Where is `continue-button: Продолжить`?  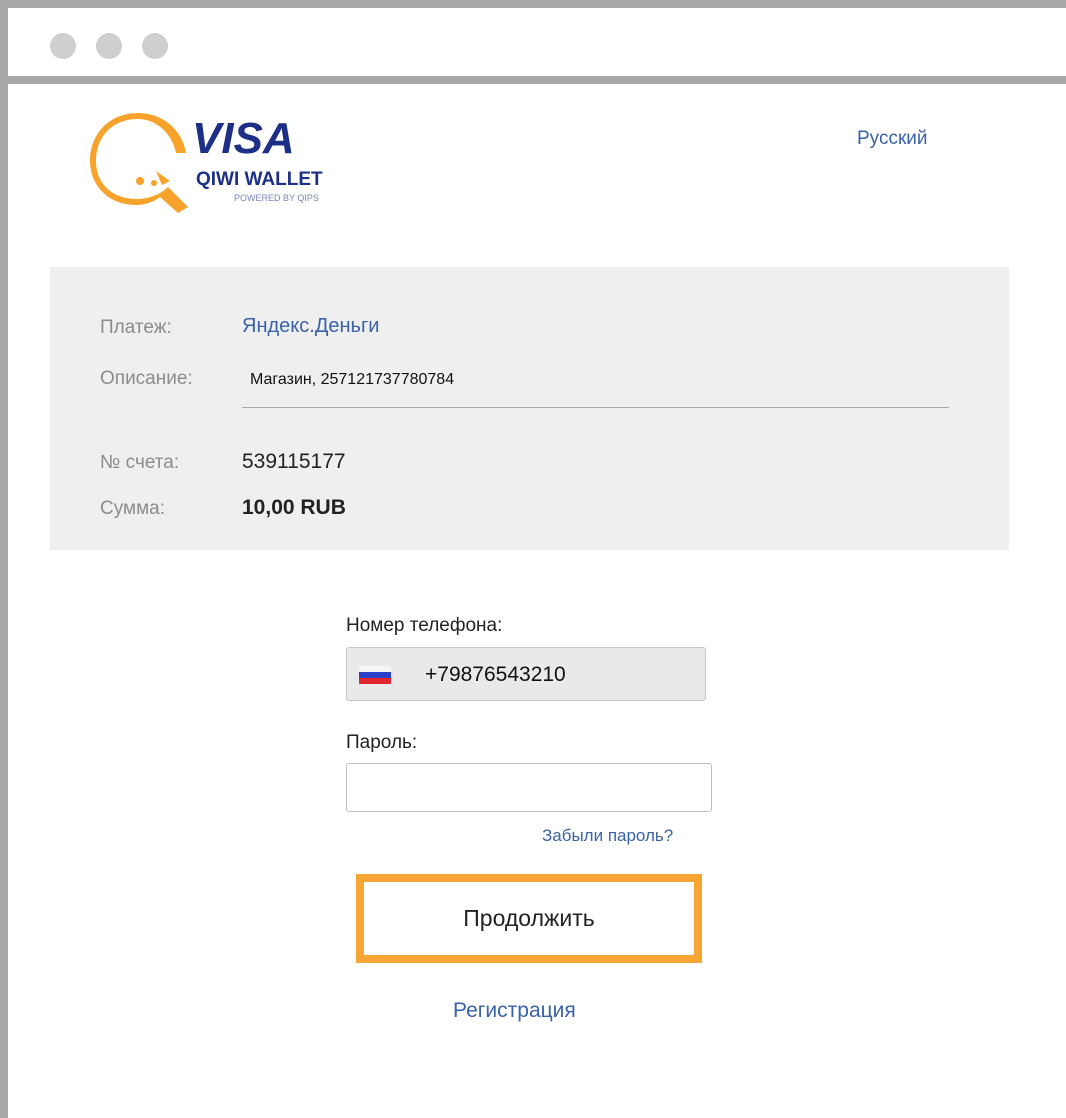
continue-button: Продолжить is located at coordinates (529, 918).